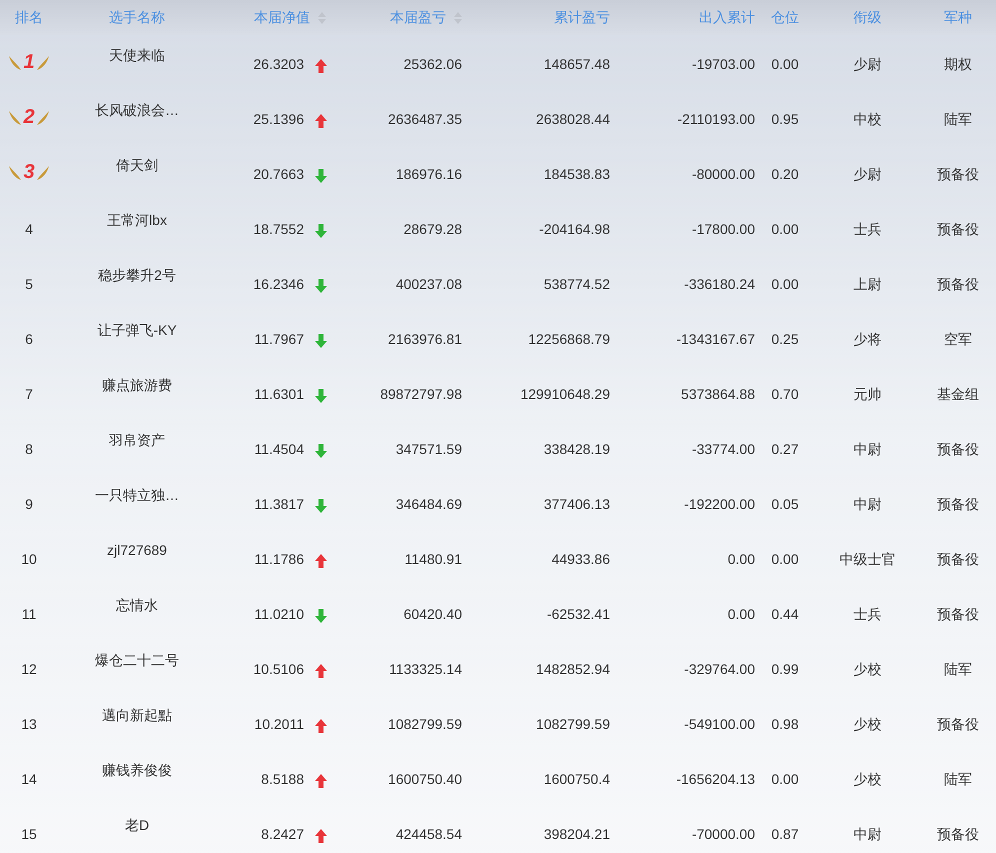  Describe the element at coordinates (716, 119) in the screenshot. I see `table-cell-text: -2110193.00` at that location.